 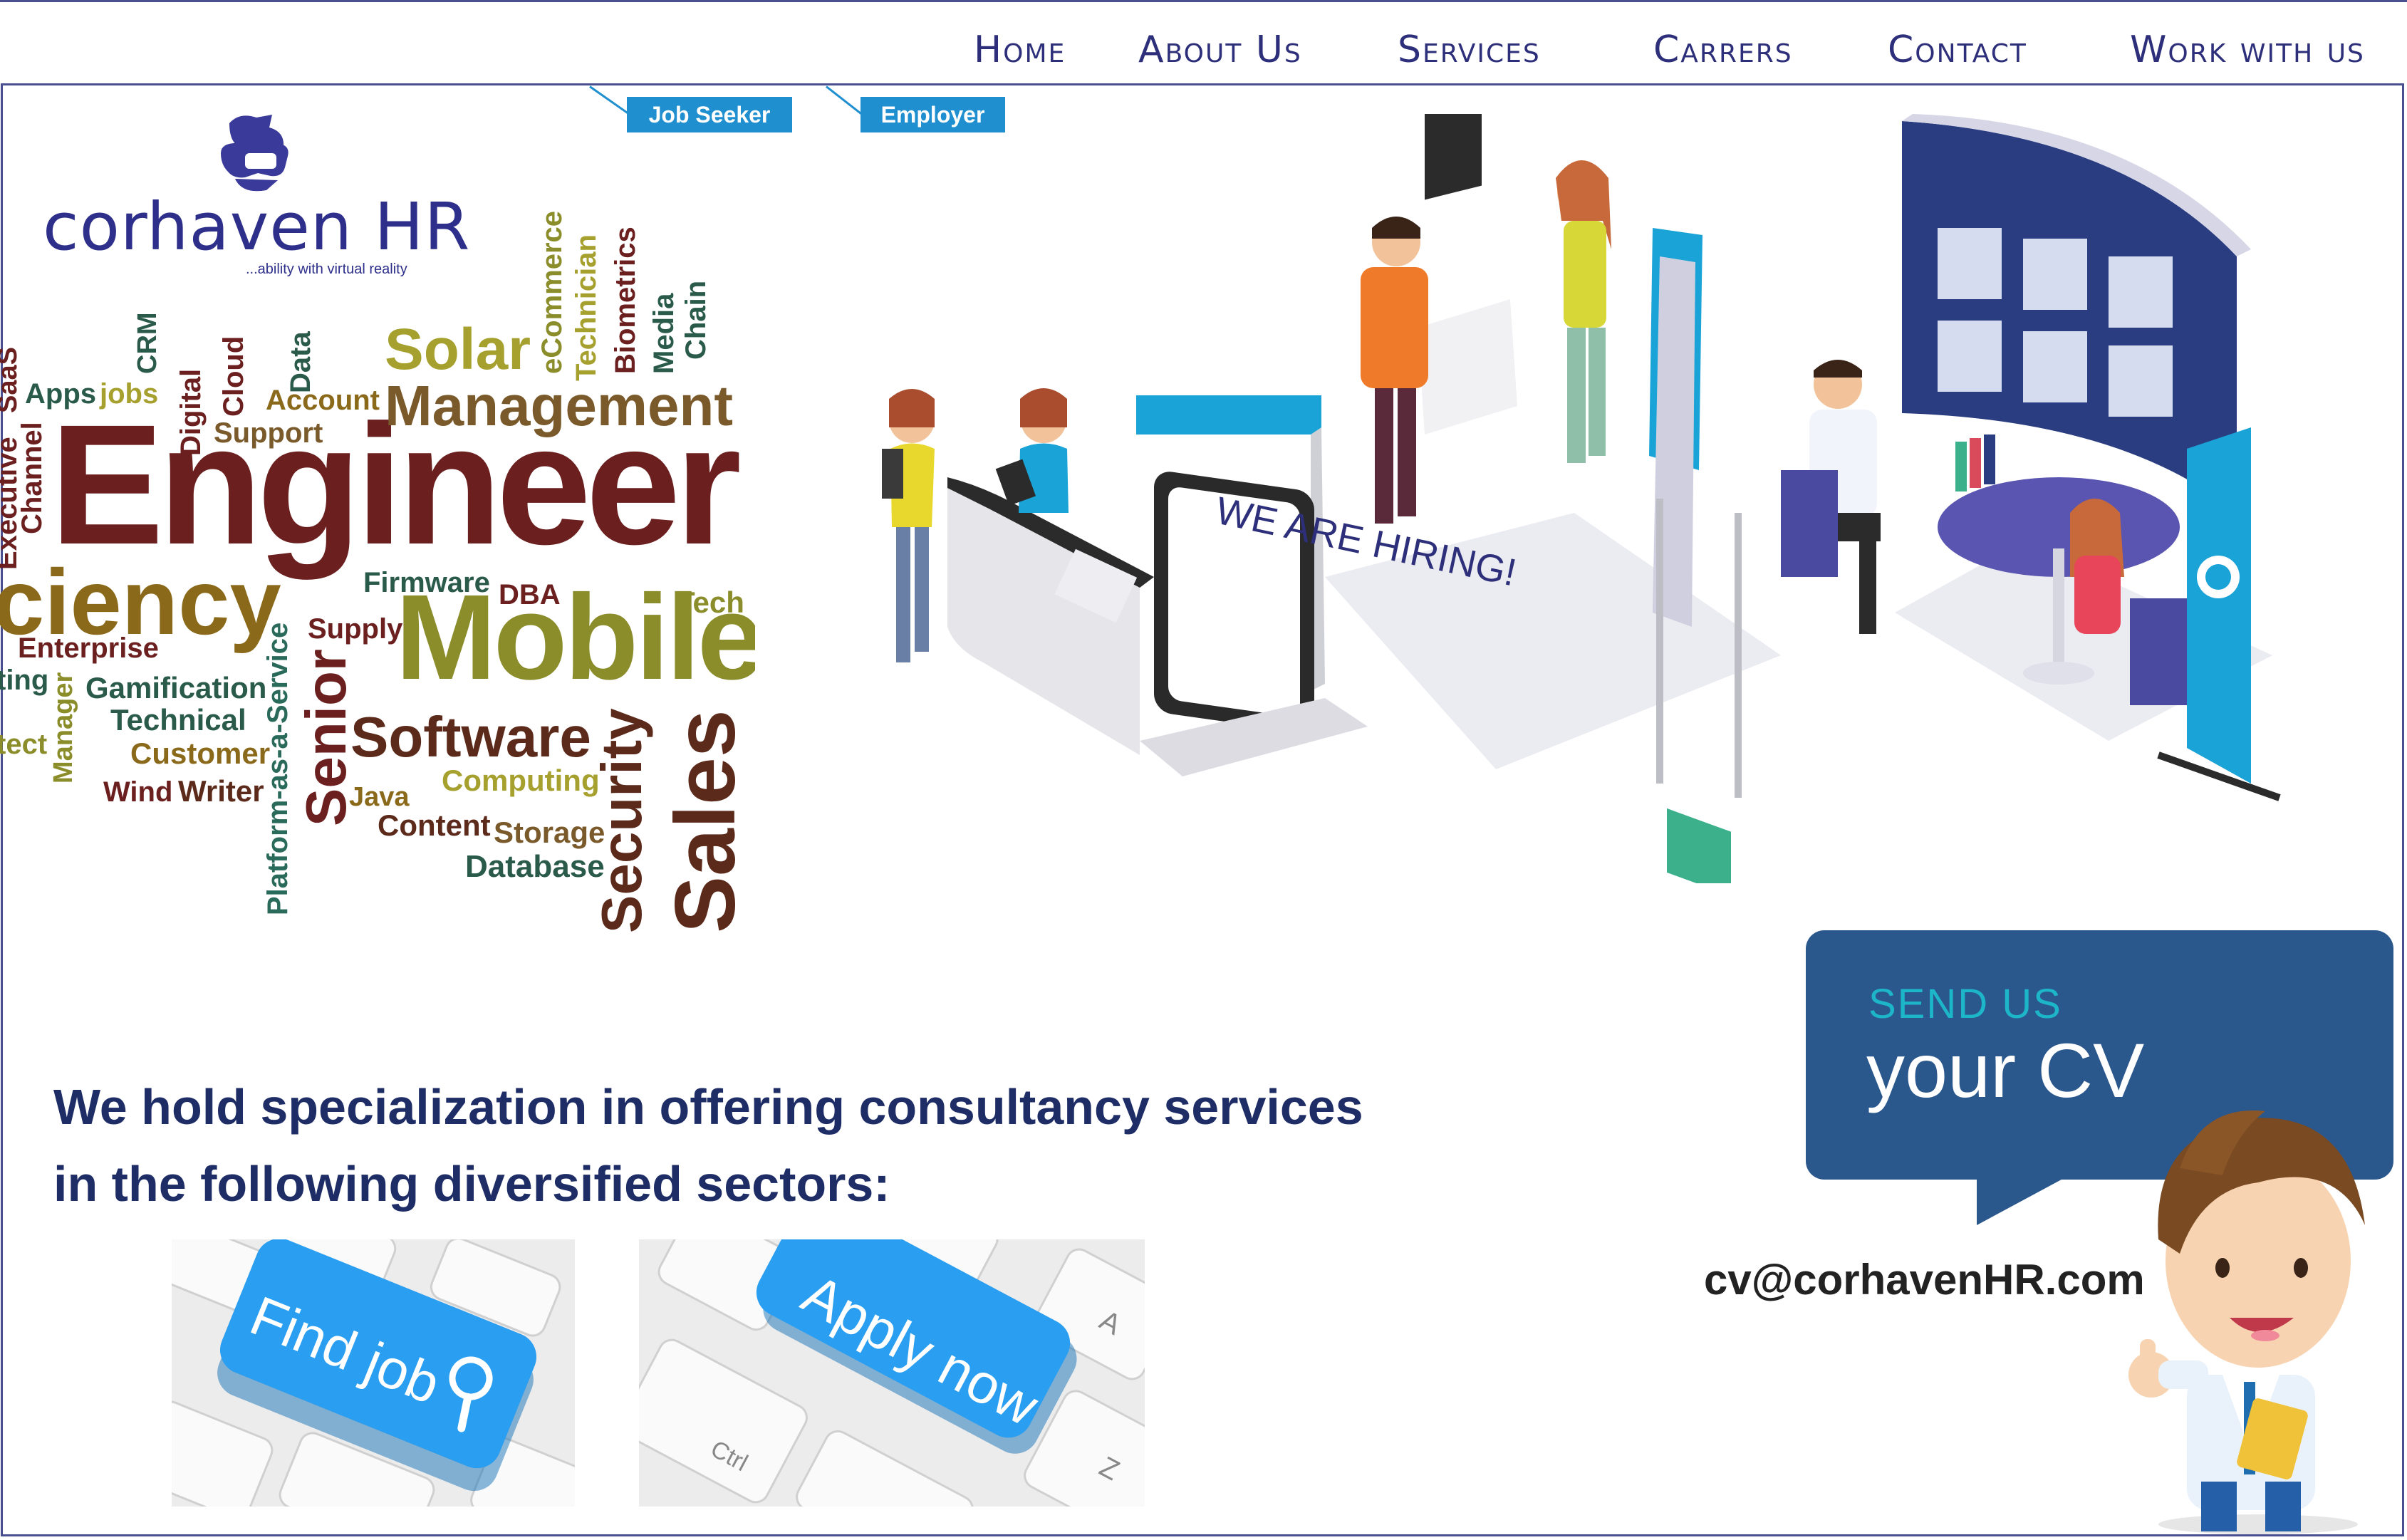 I want to click on word-java: Java, so click(x=379, y=797).